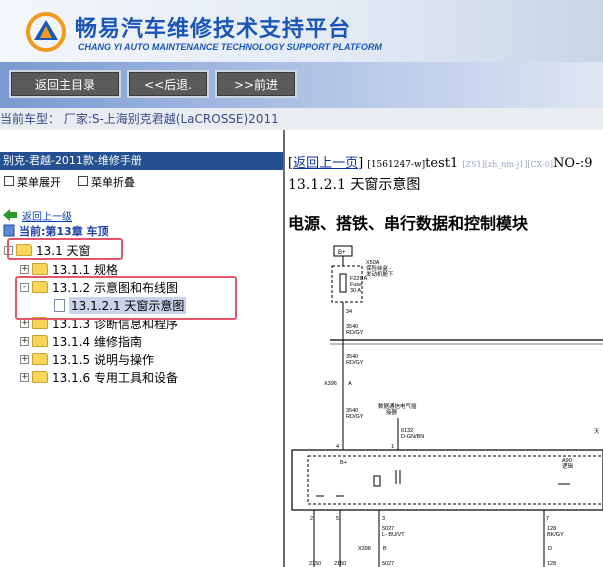  What do you see at coordinates (392, 447) in the screenshot?
I see `pin-label: 1` at bounding box center [392, 447].